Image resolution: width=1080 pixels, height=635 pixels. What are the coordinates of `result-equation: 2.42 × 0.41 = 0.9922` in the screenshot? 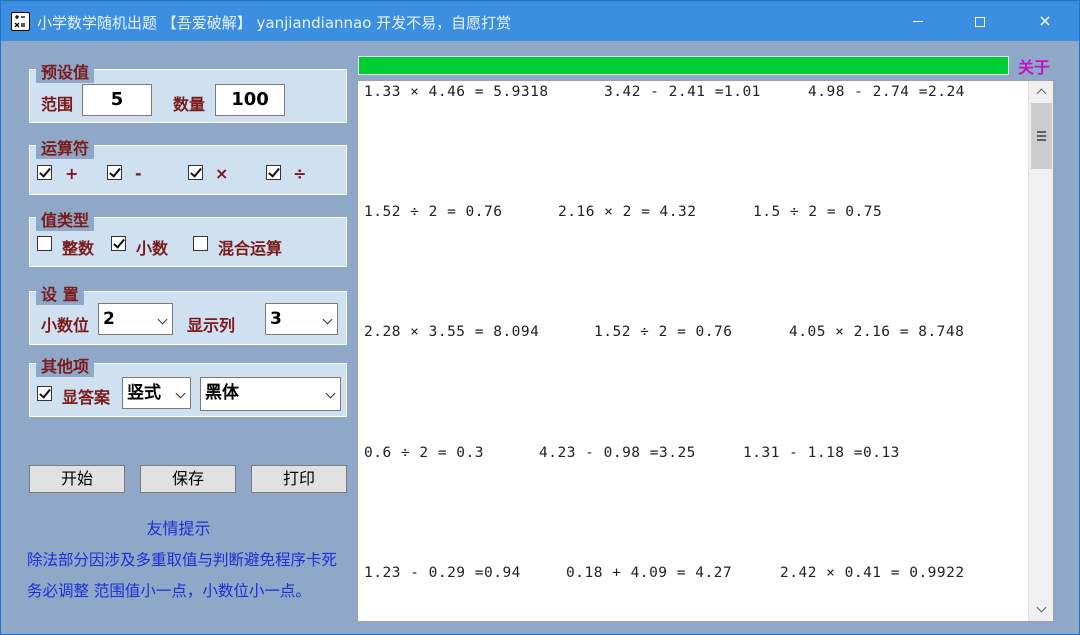 It's located at (872, 573).